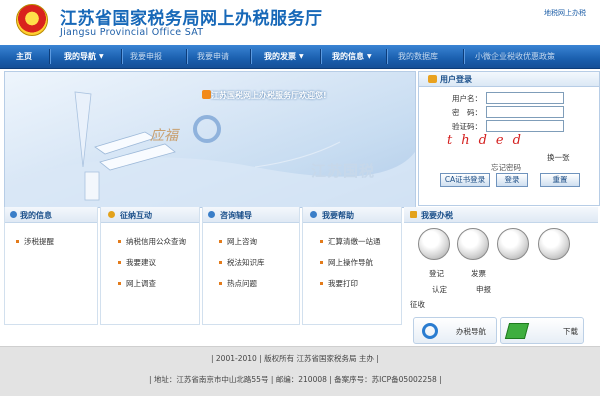  What do you see at coordinates (560, 180) in the screenshot?
I see `reset-button: 重置` at bounding box center [560, 180].